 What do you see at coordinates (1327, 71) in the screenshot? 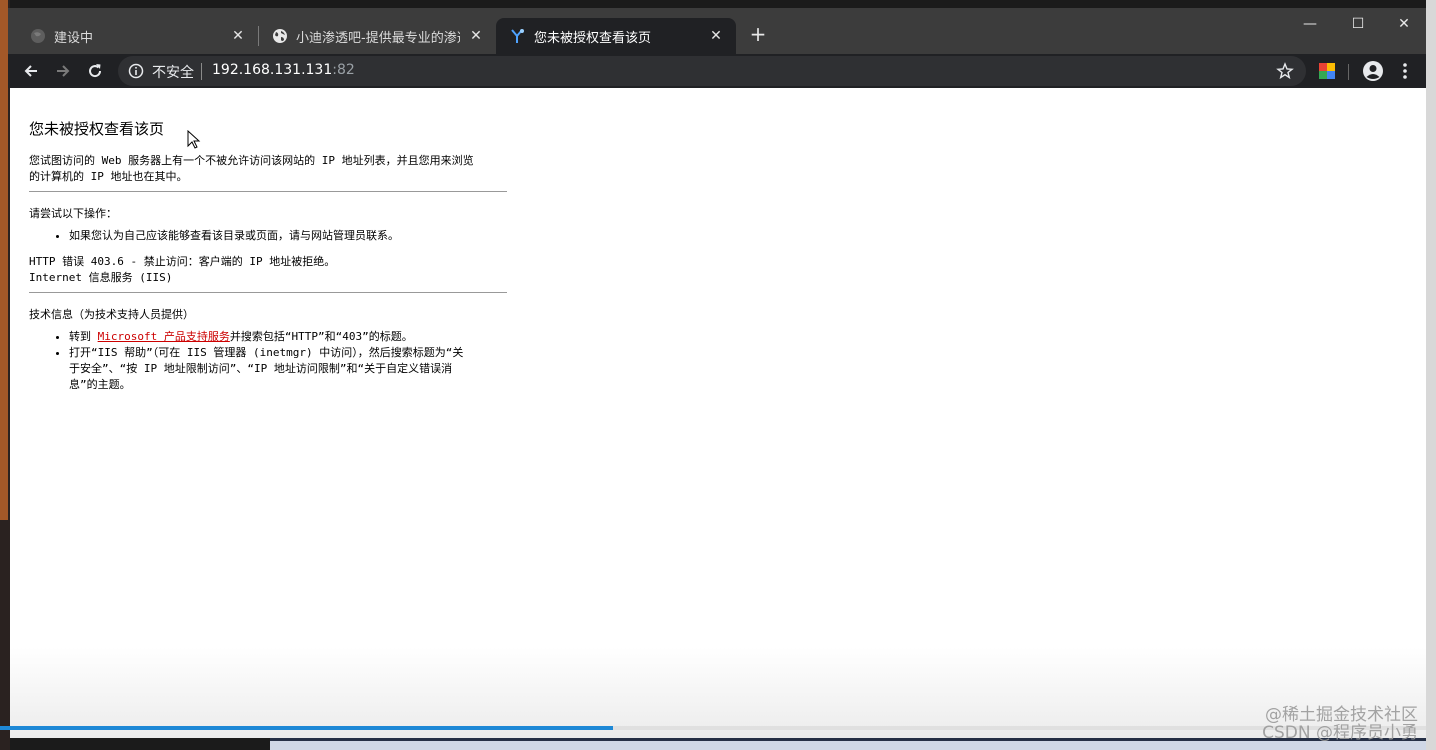
I see `extension-icon` at bounding box center [1327, 71].